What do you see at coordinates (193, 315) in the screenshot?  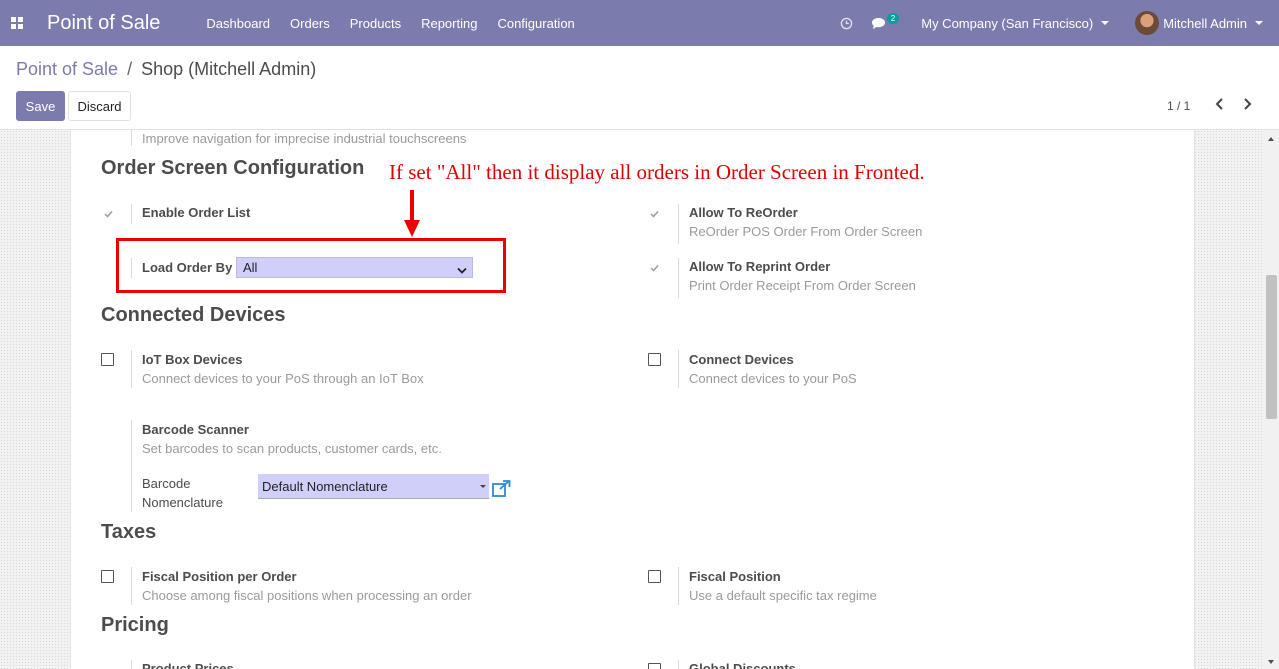 I see `section-title-connected-devices: Connected Devices` at bounding box center [193, 315].